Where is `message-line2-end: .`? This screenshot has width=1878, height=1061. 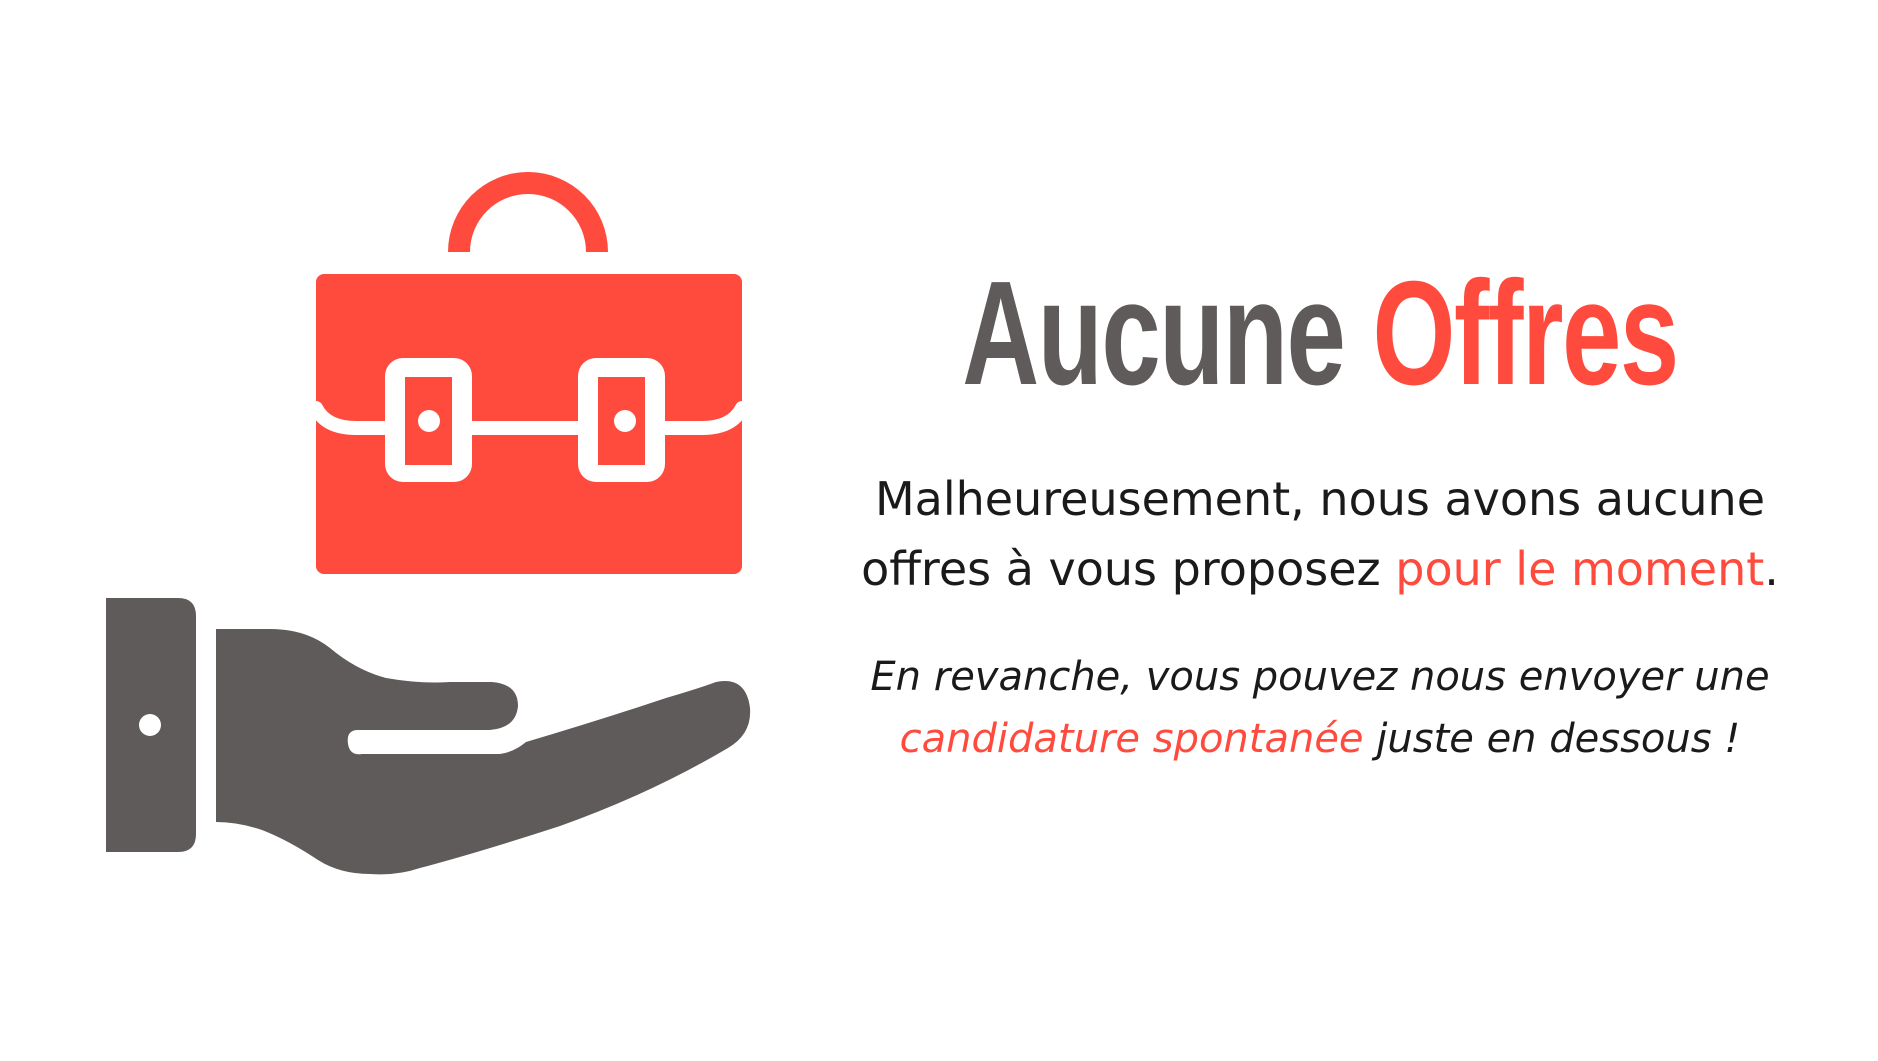
message-line2-end: . is located at coordinates (1771, 569).